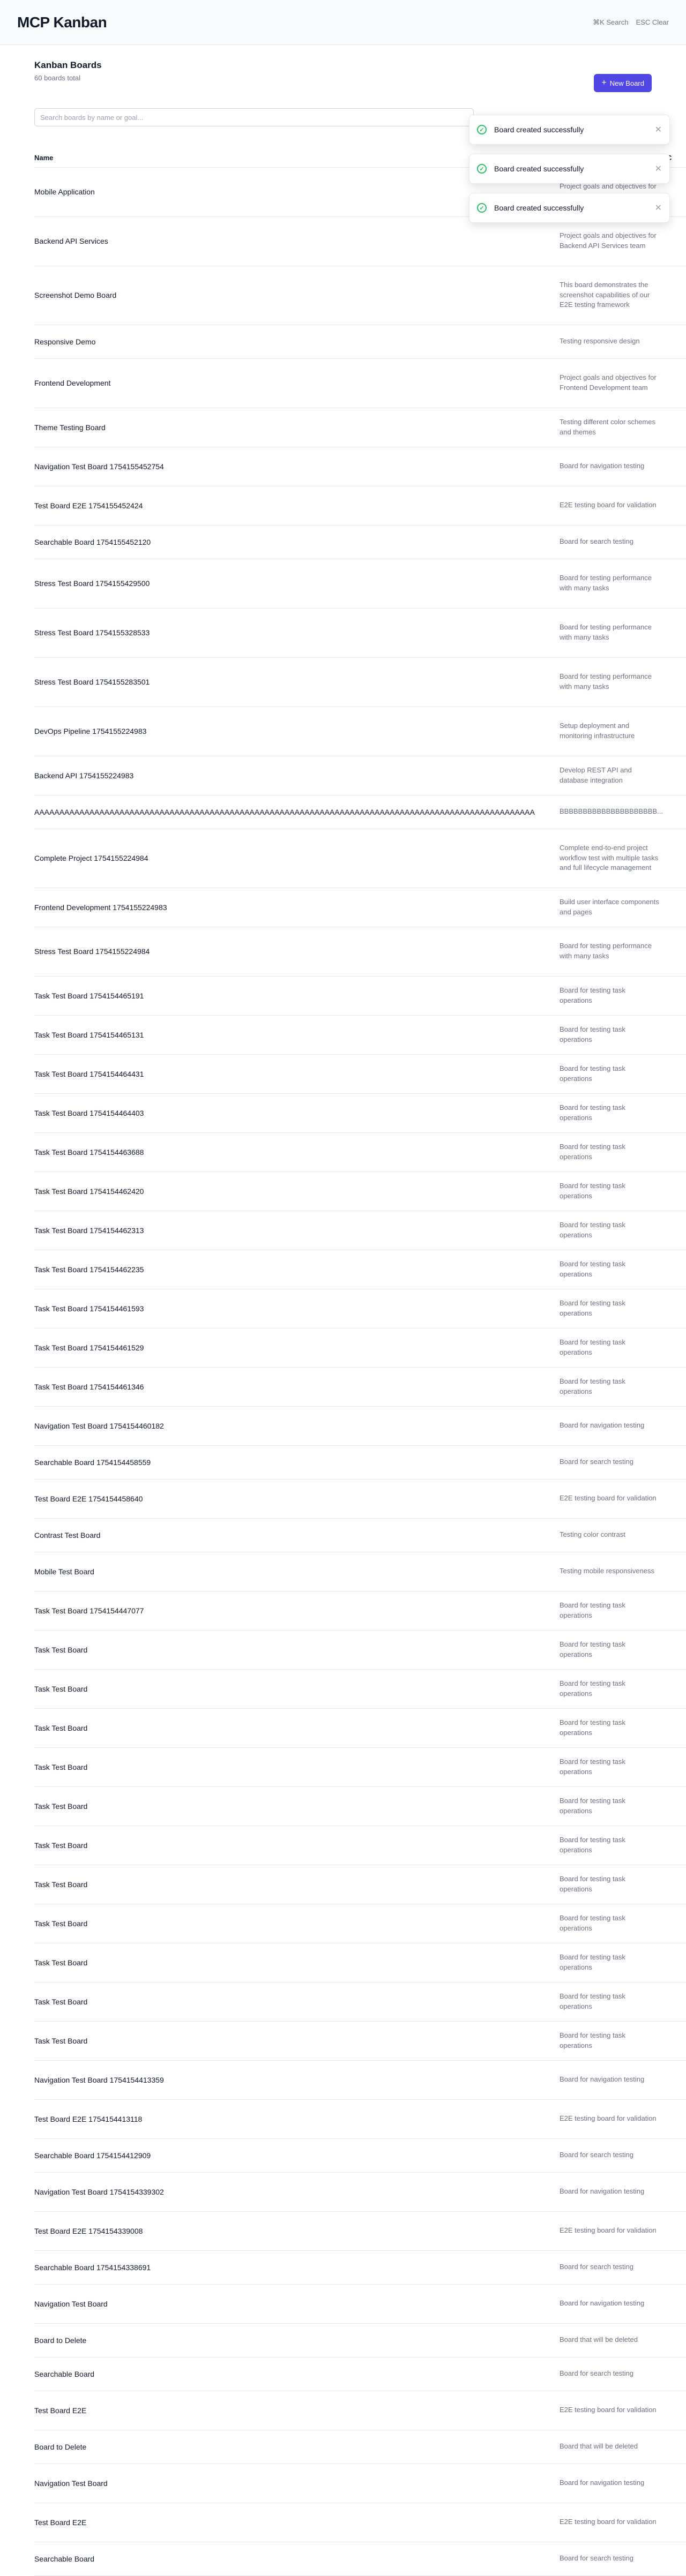 This screenshot has height=2576, width=686. Describe the element at coordinates (297, 858) in the screenshot. I see `board-name: Complete Project 1754155224984` at that location.